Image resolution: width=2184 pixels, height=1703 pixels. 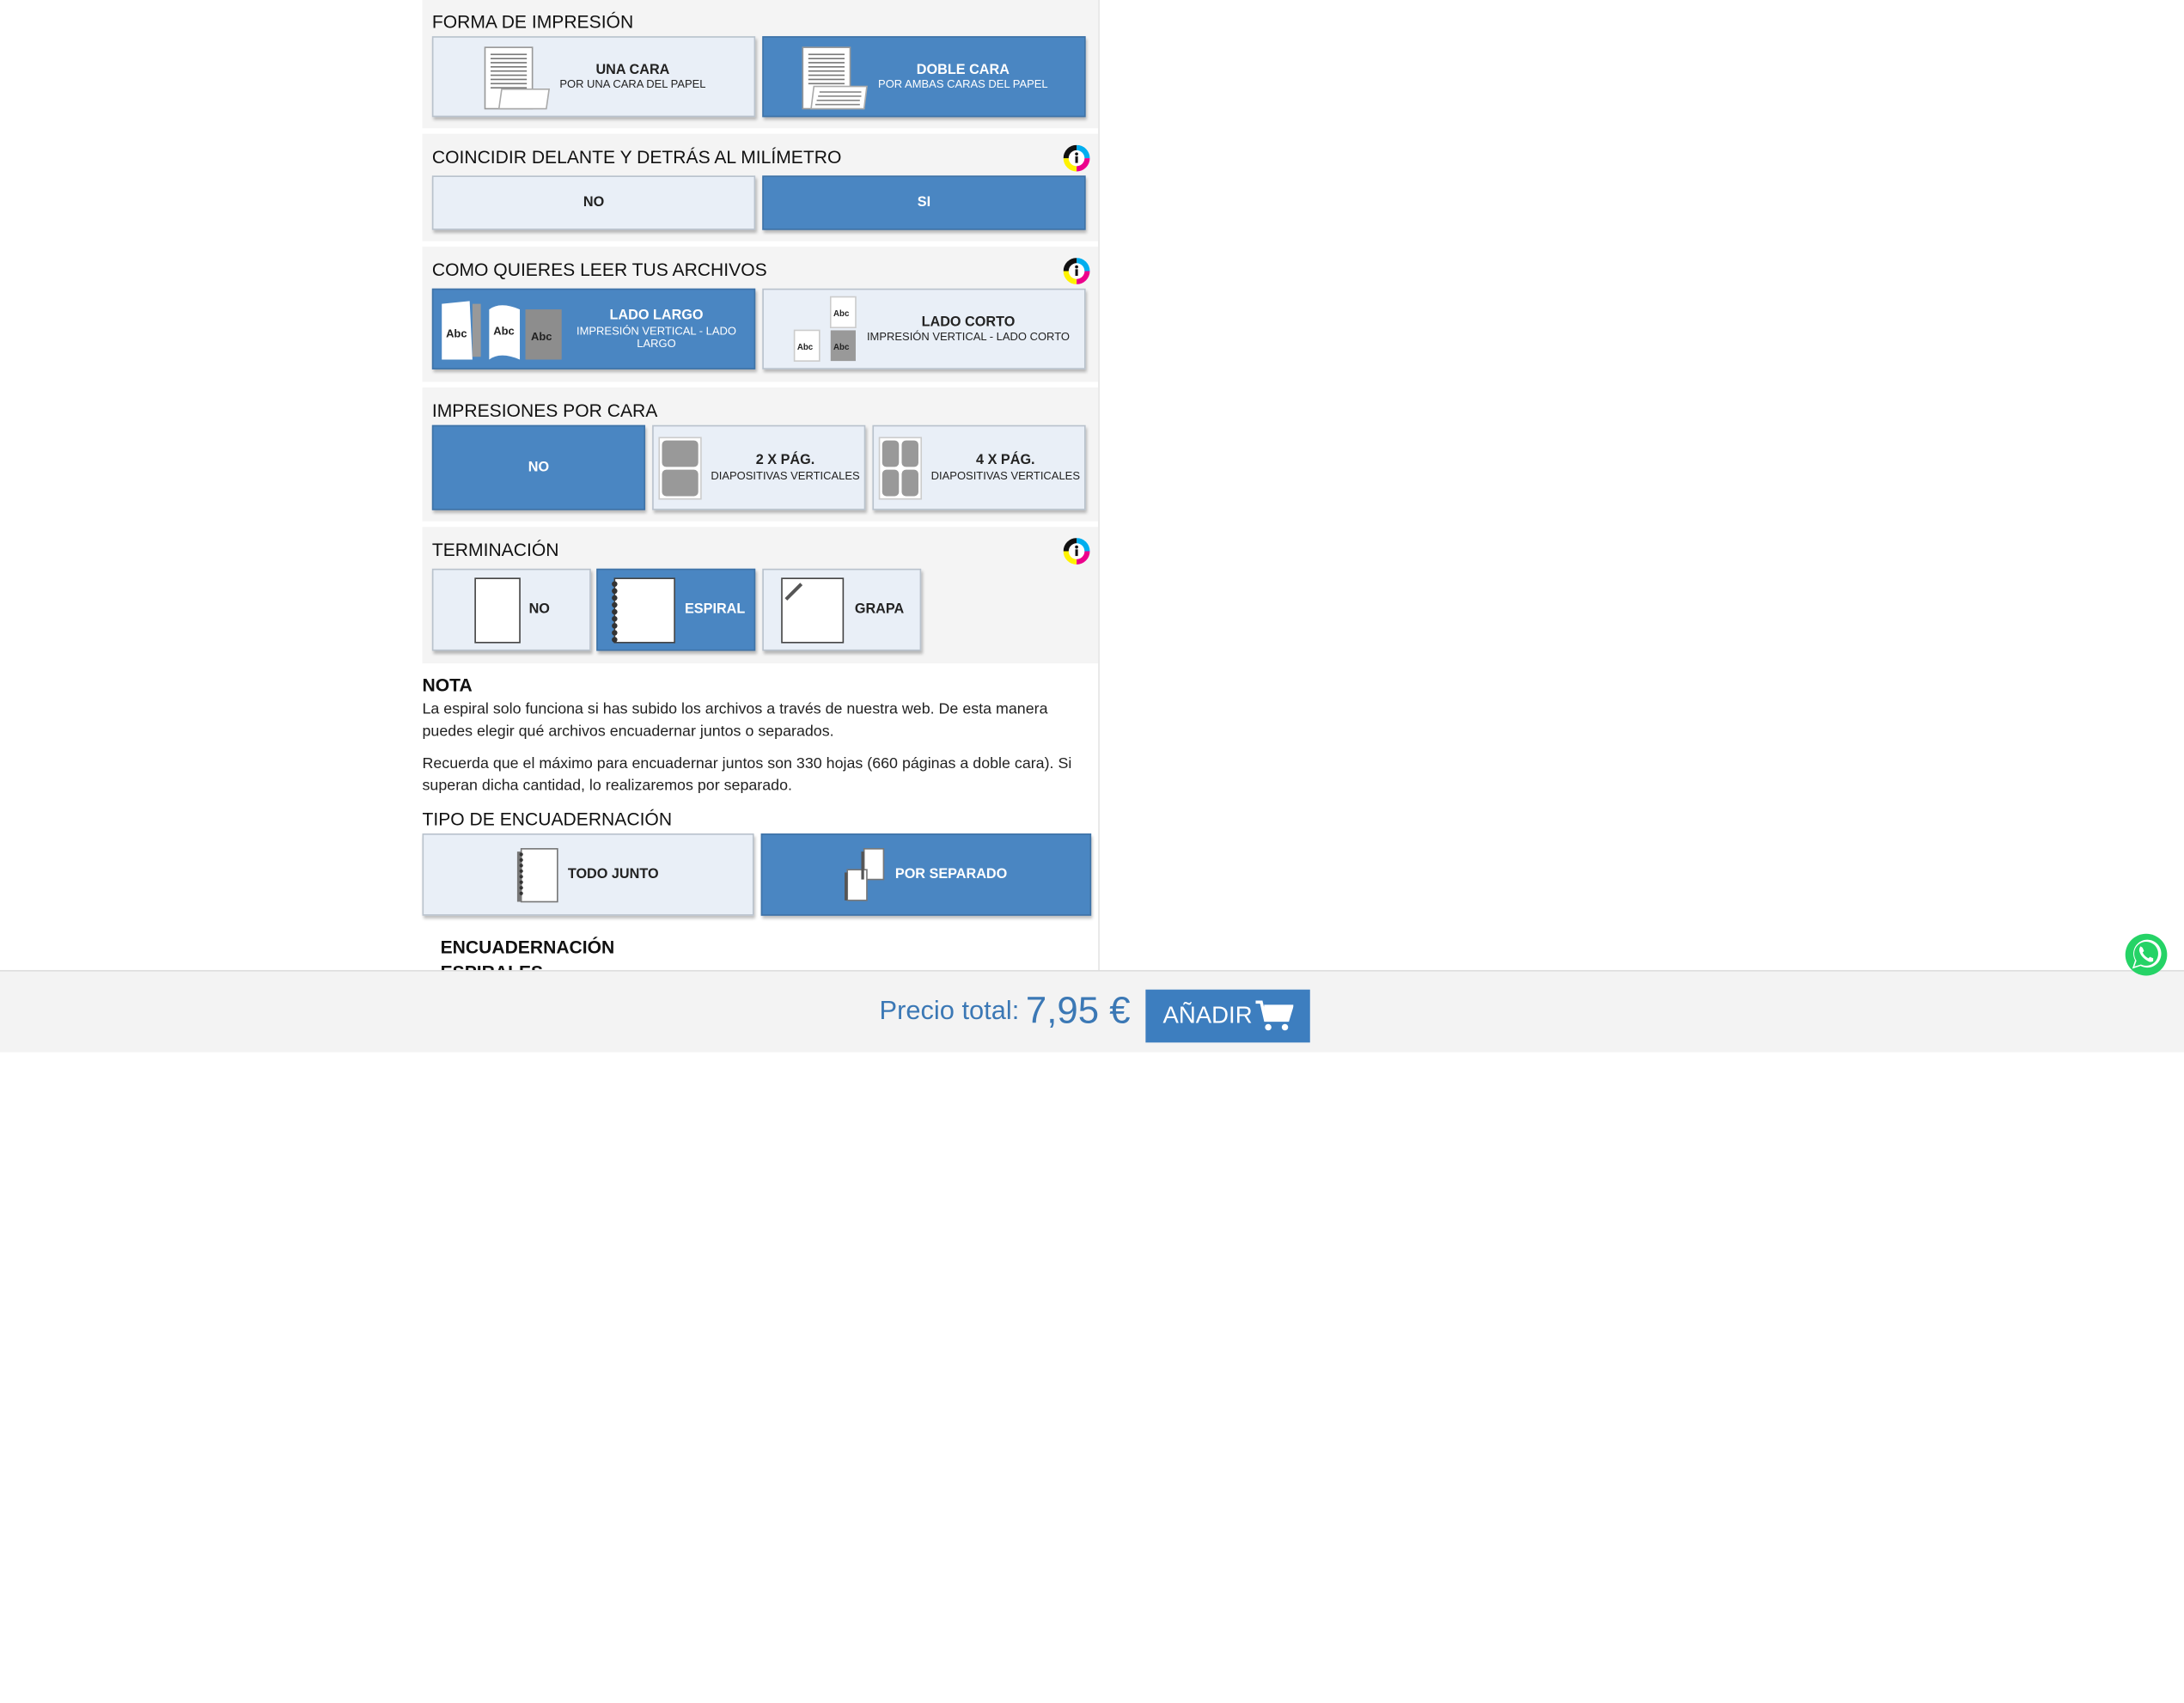 I want to click on option-title: LADO LARGO, so click(x=656, y=316).